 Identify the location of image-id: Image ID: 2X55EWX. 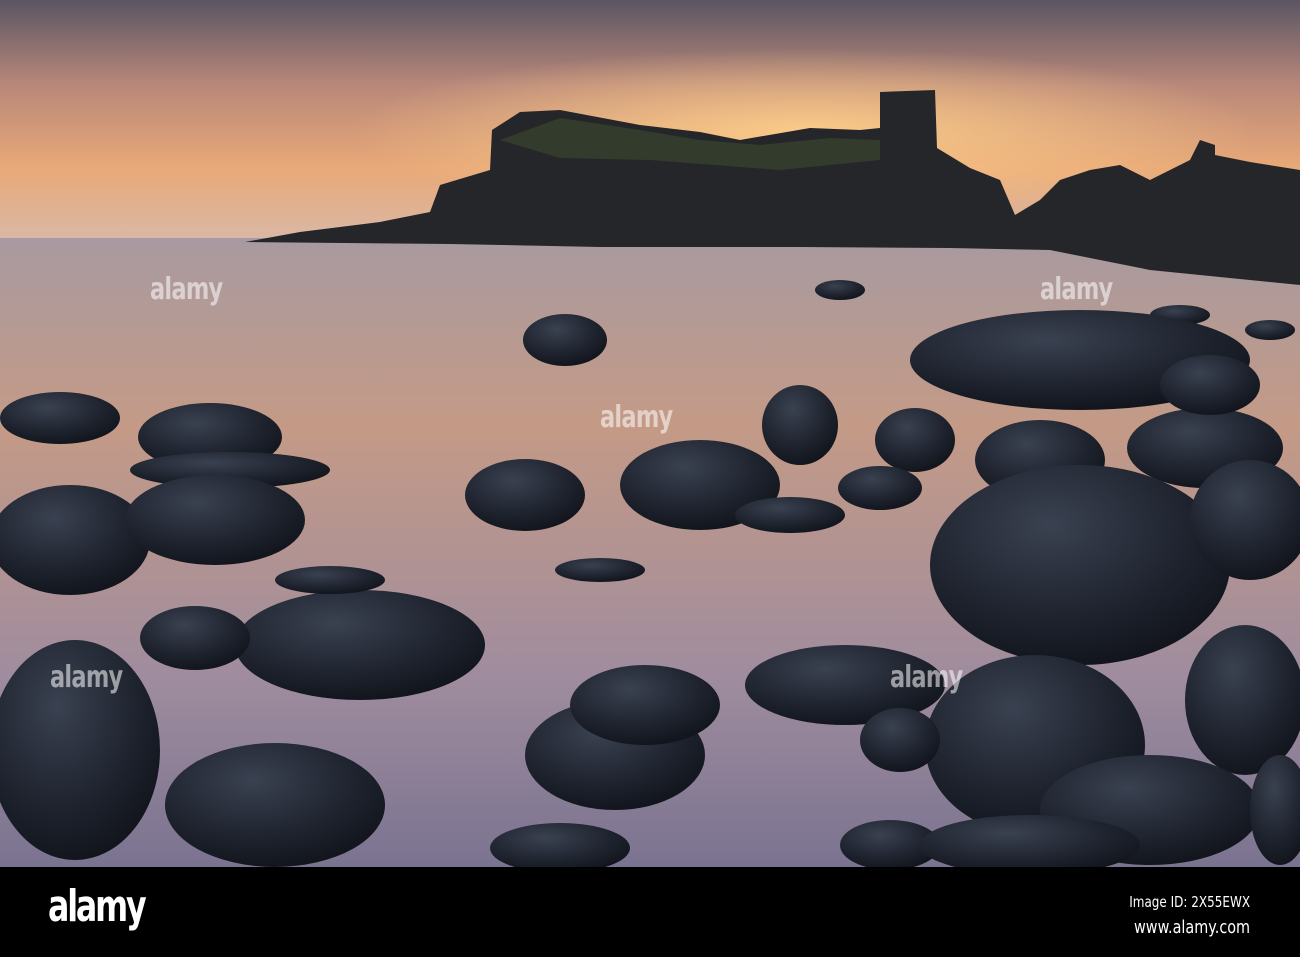
(1189, 902).